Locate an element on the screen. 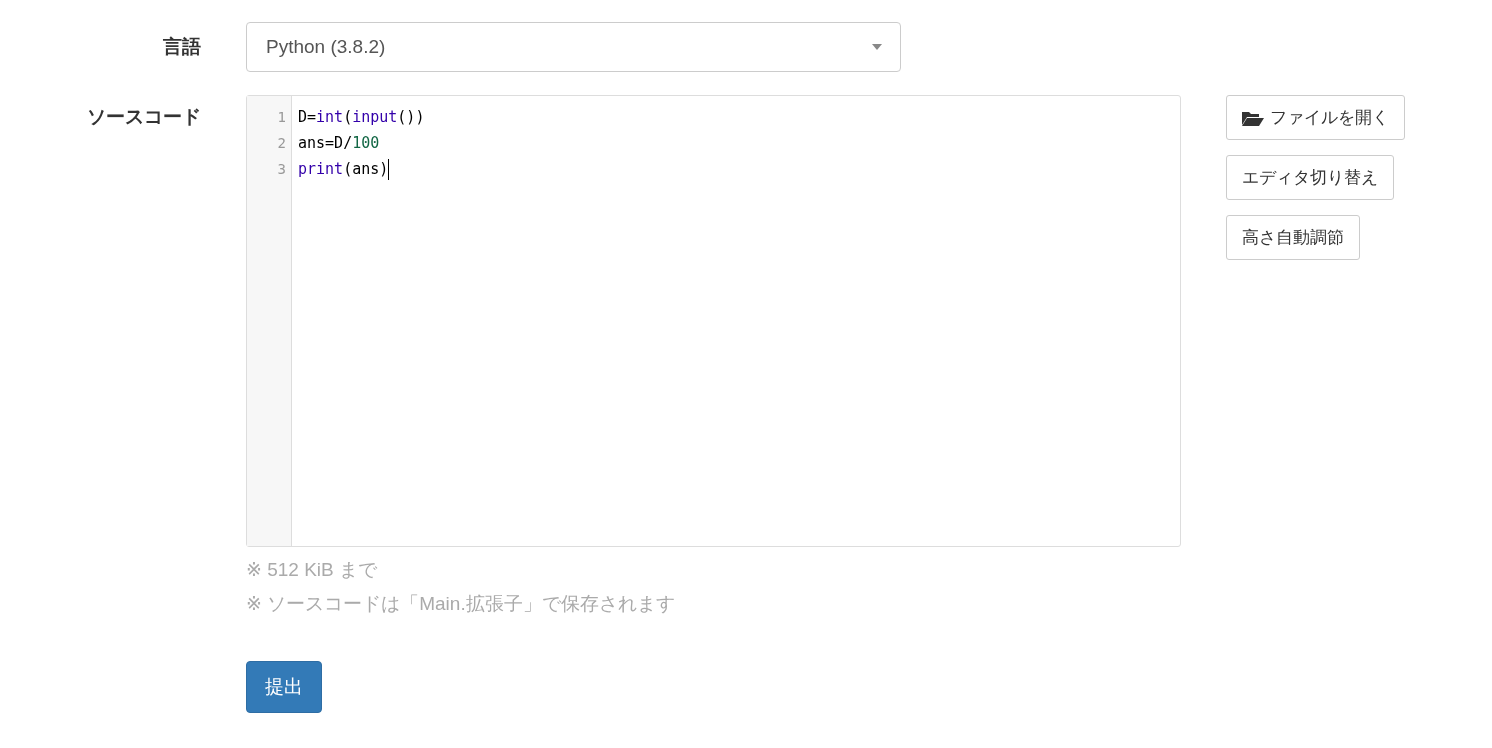 The width and height of the screenshot is (1492, 748). open-file-button: ファイルを開く is located at coordinates (1315, 117).